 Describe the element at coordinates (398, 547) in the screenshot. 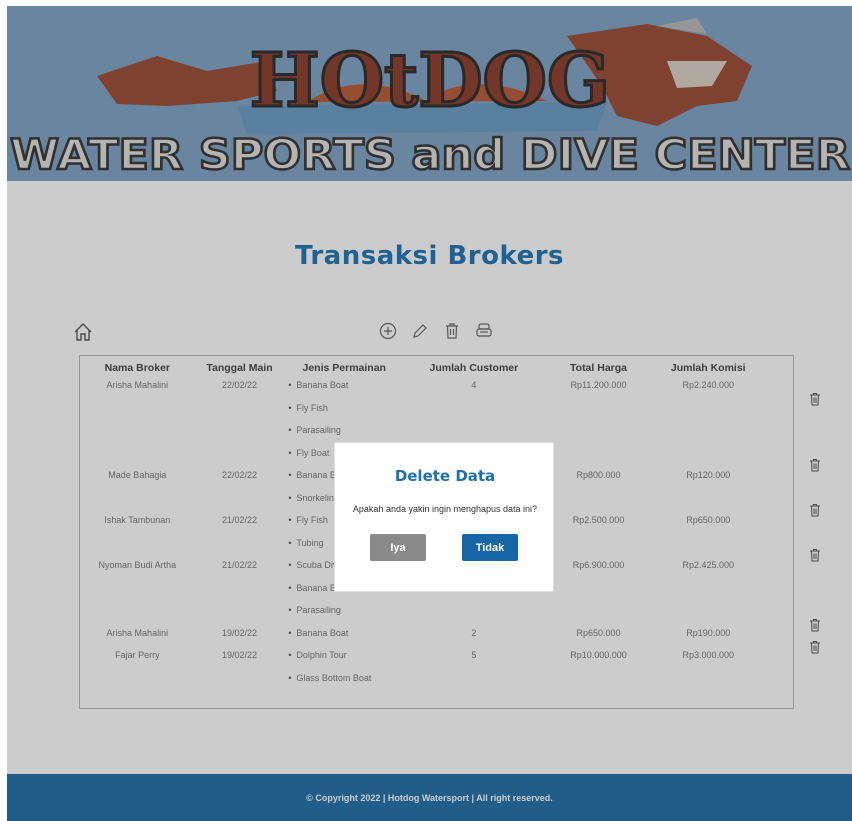

I see `confirm-yes-button: Iya` at that location.